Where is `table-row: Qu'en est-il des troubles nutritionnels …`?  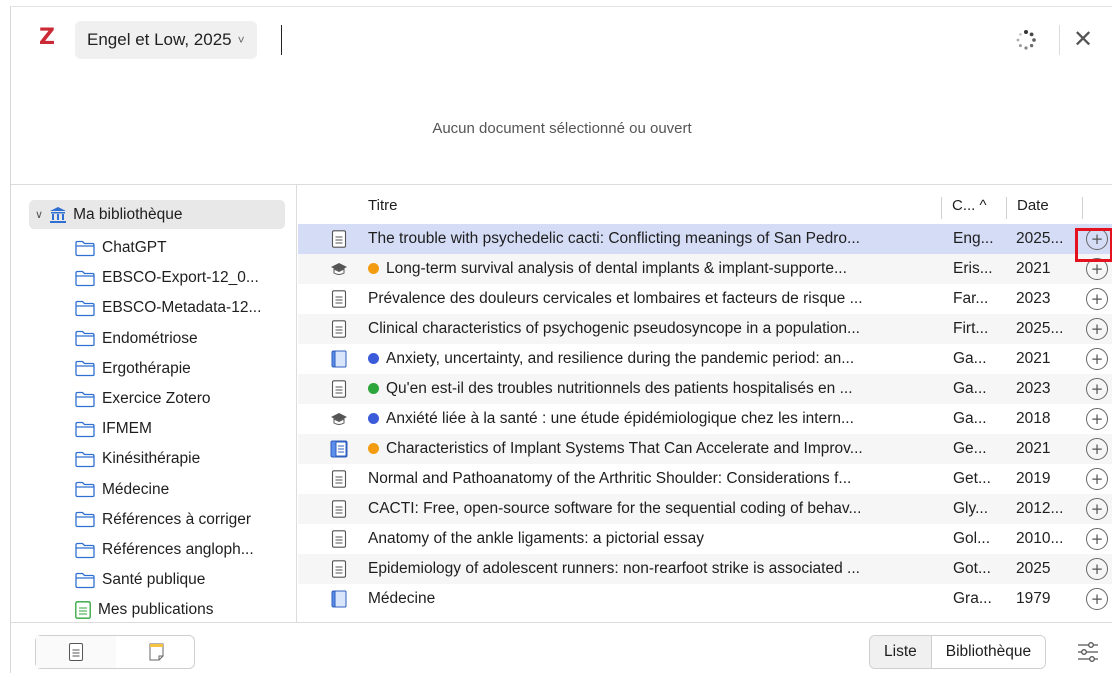 table-row: Qu'en est-il des troubles nutritionnels … is located at coordinates (705, 389).